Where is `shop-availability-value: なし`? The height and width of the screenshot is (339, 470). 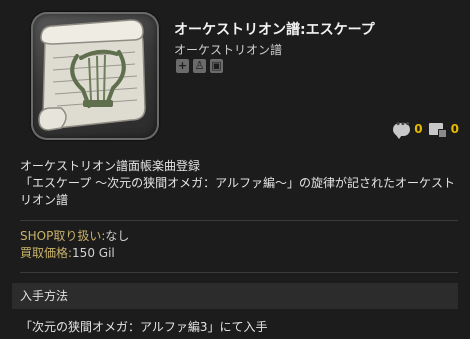 shop-availability-value: なし is located at coordinates (117, 236).